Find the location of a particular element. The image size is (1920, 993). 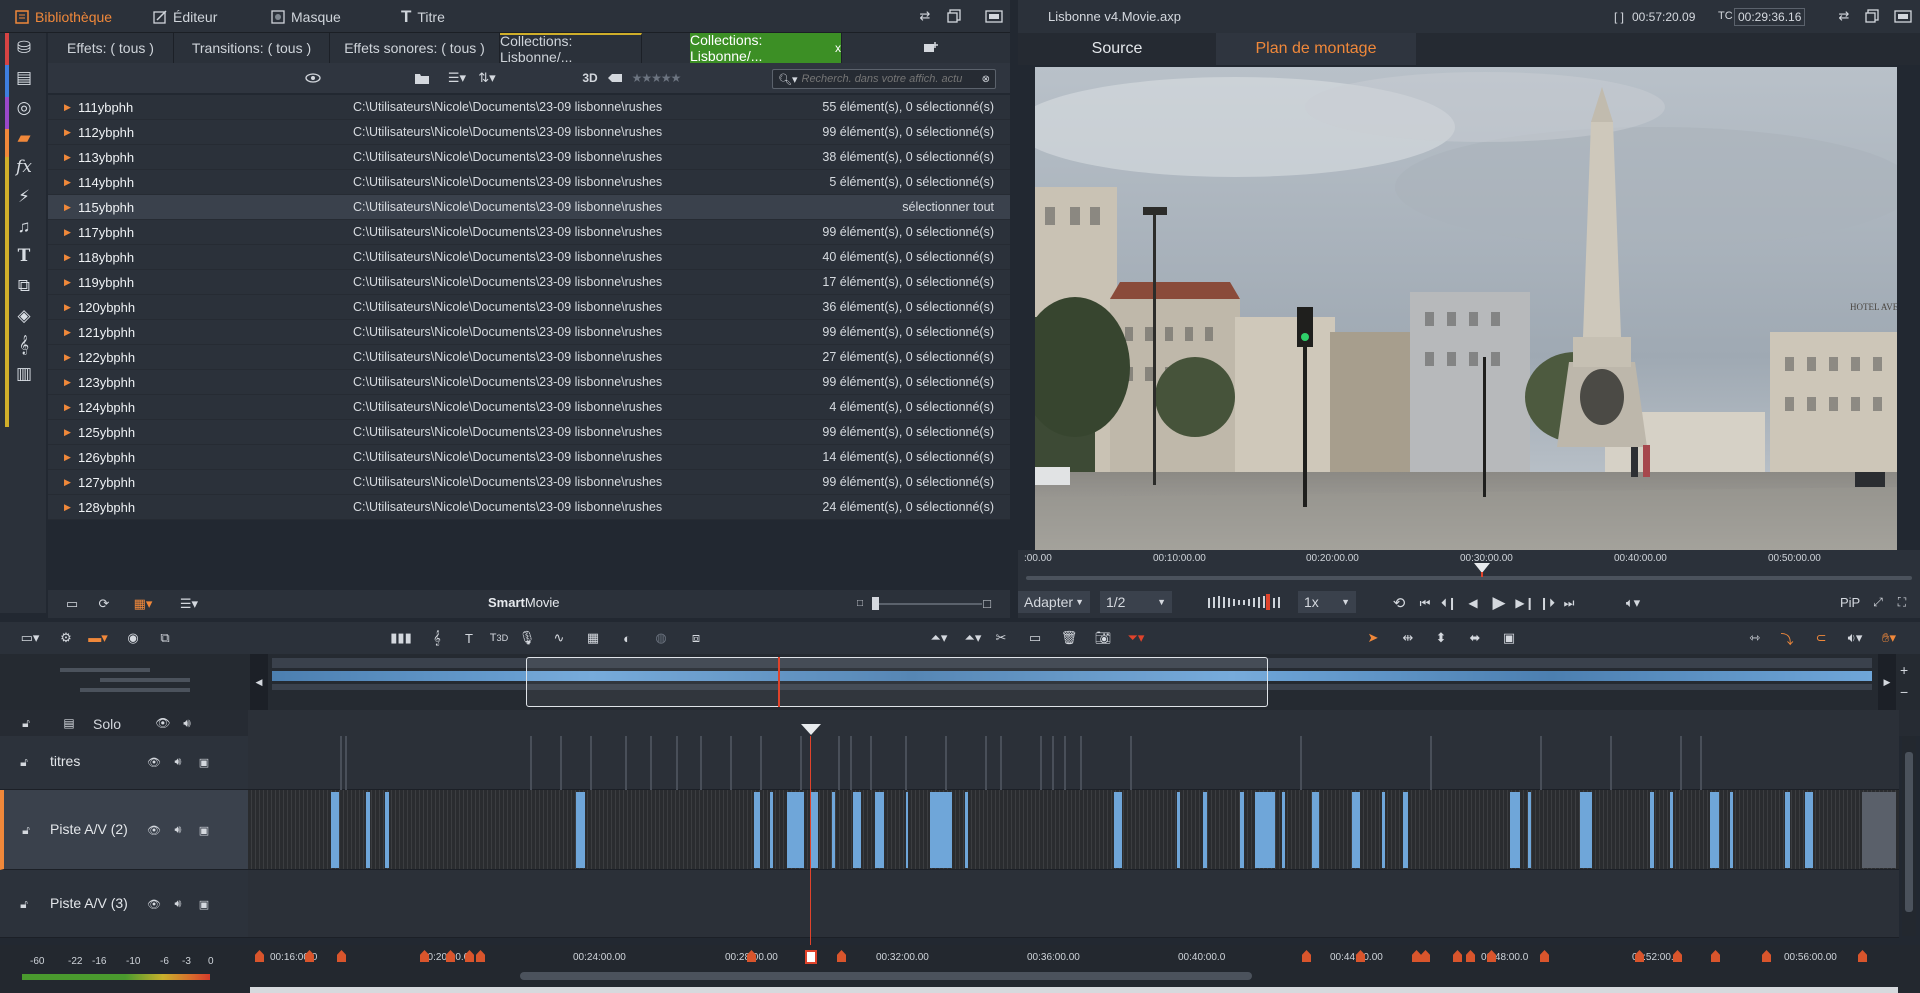

dynamic-length-icon: ▣ is located at coordinates (1509, 638).